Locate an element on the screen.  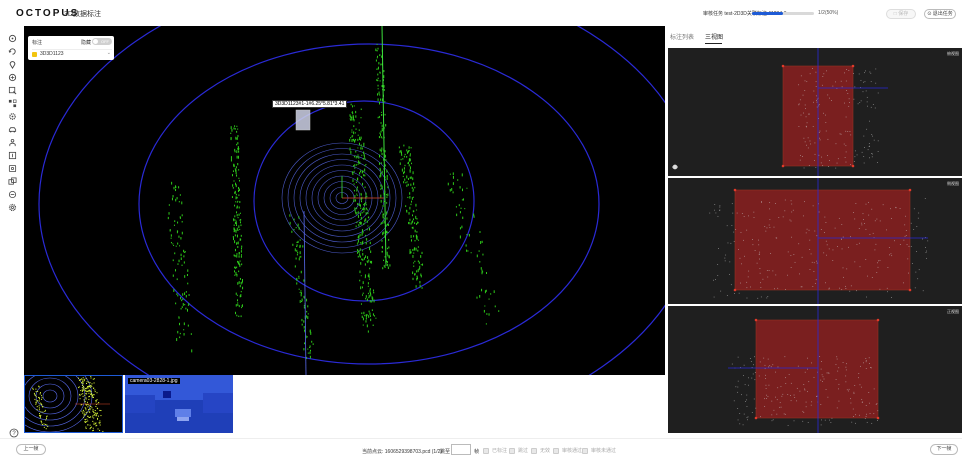
front-view: 正视图 is located at coordinates (815, 369).